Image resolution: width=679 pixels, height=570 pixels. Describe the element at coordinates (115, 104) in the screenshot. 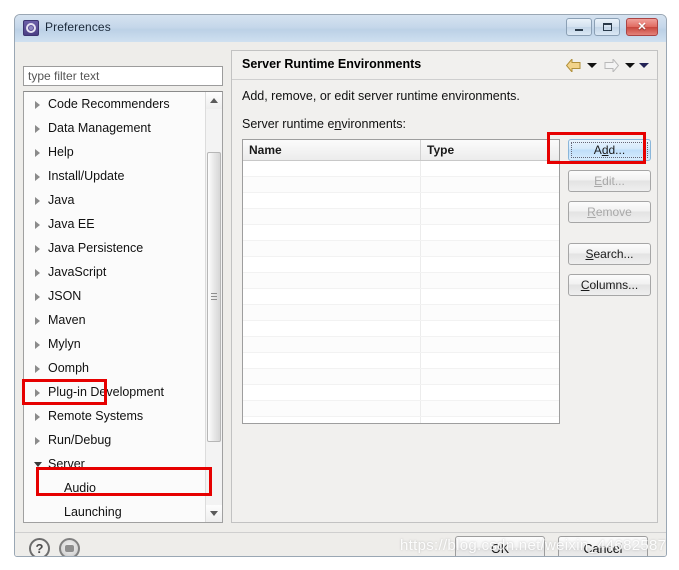

I see `sidebar-item-code-recommenders: Code Recommenders` at that location.